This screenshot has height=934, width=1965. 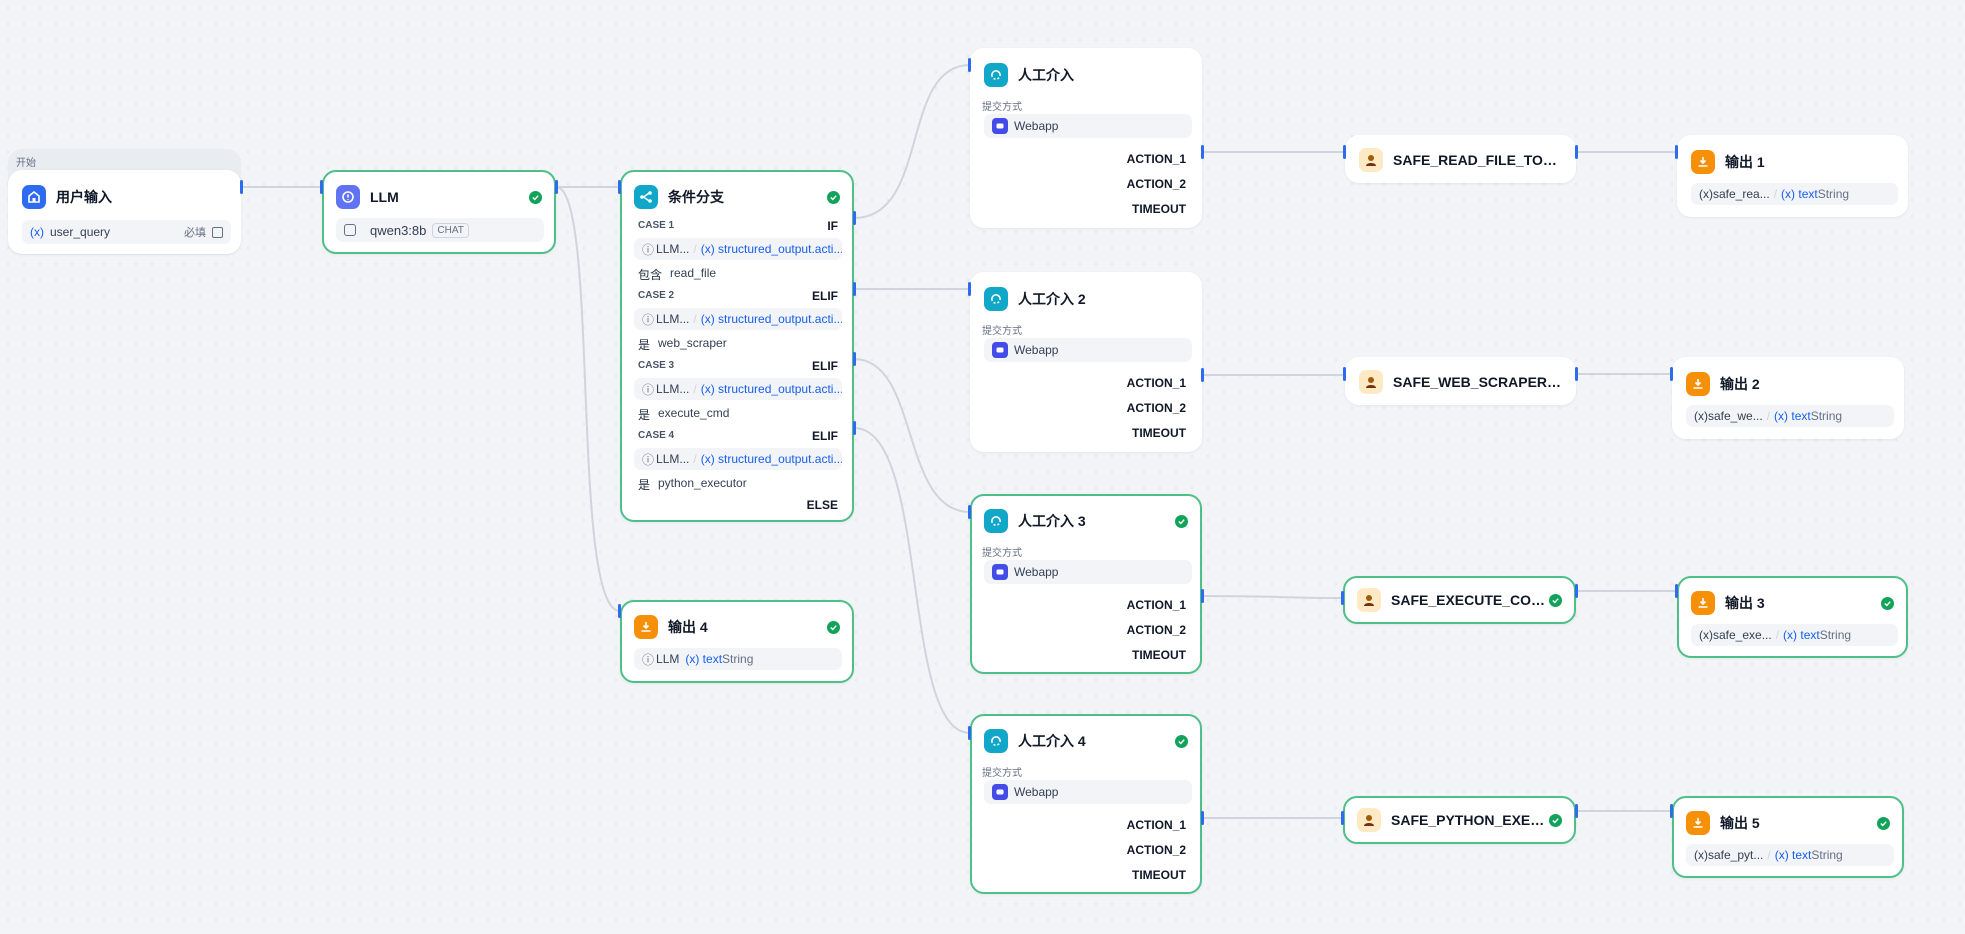 I want to click on action-2-port: ACTION_2, so click(x=1156, y=630).